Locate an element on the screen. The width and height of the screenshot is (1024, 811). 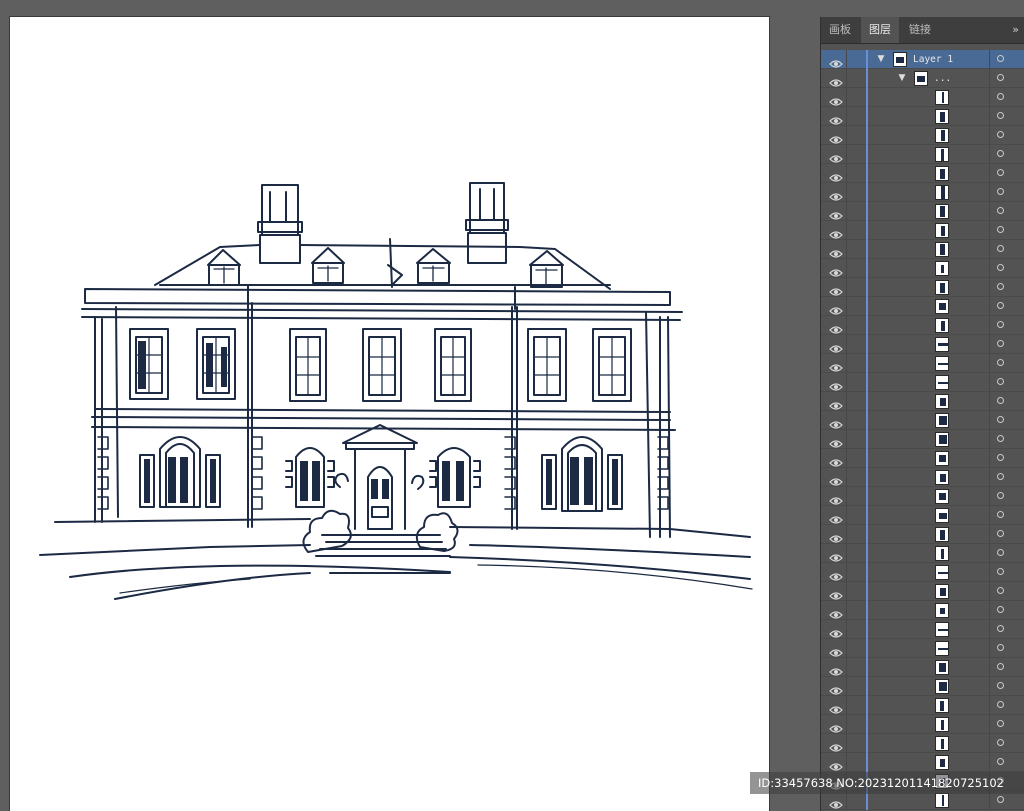
tab-artboards: 画板 is located at coordinates (840, 30).